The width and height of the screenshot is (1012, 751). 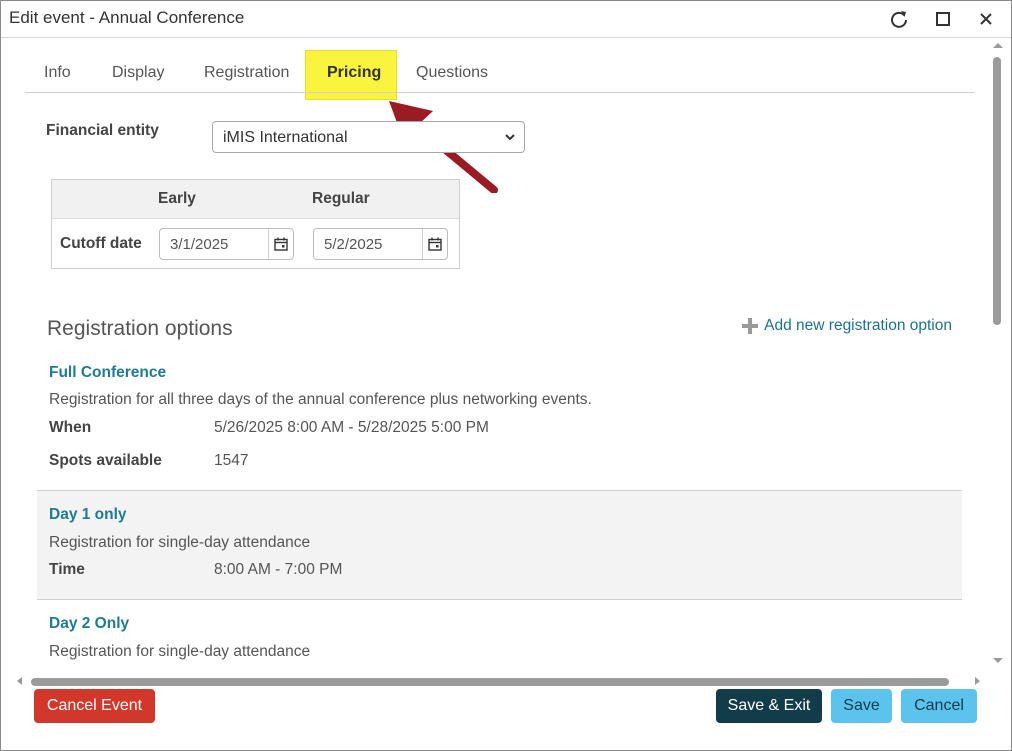 I want to click on maximize-icon, so click(x=943, y=19).